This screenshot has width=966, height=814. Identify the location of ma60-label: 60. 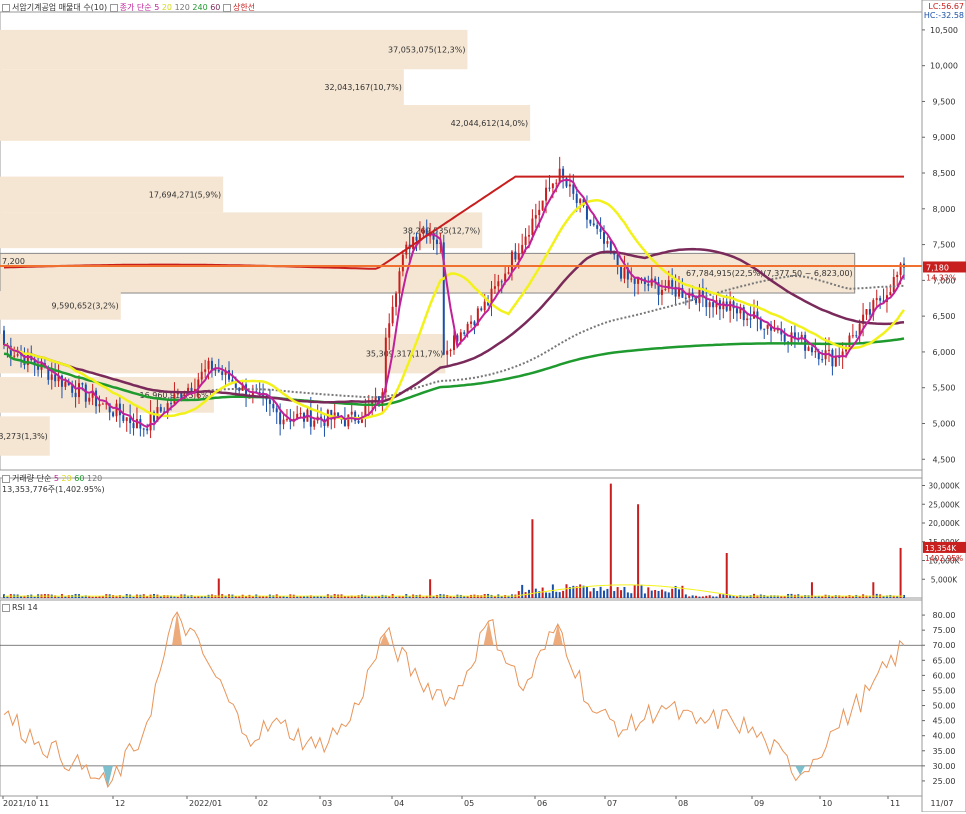
(215, 7).